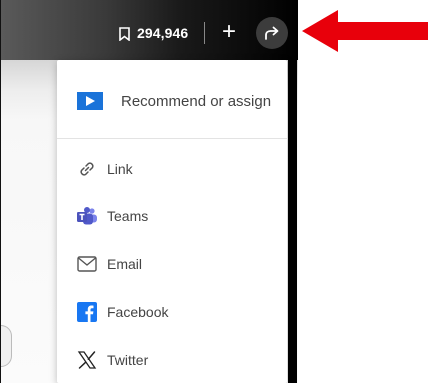  I want to click on recommend-icon, so click(90, 101).